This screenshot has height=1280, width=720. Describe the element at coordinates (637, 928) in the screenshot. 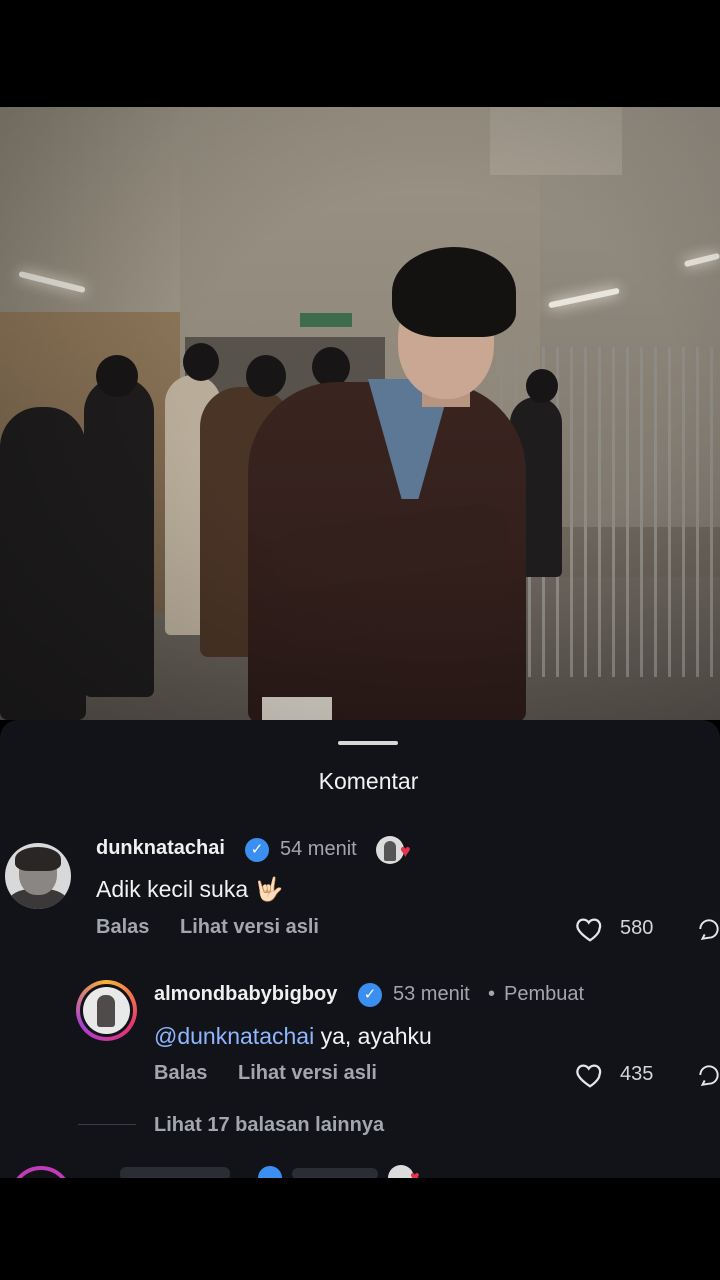

I see `like-count: 580` at that location.